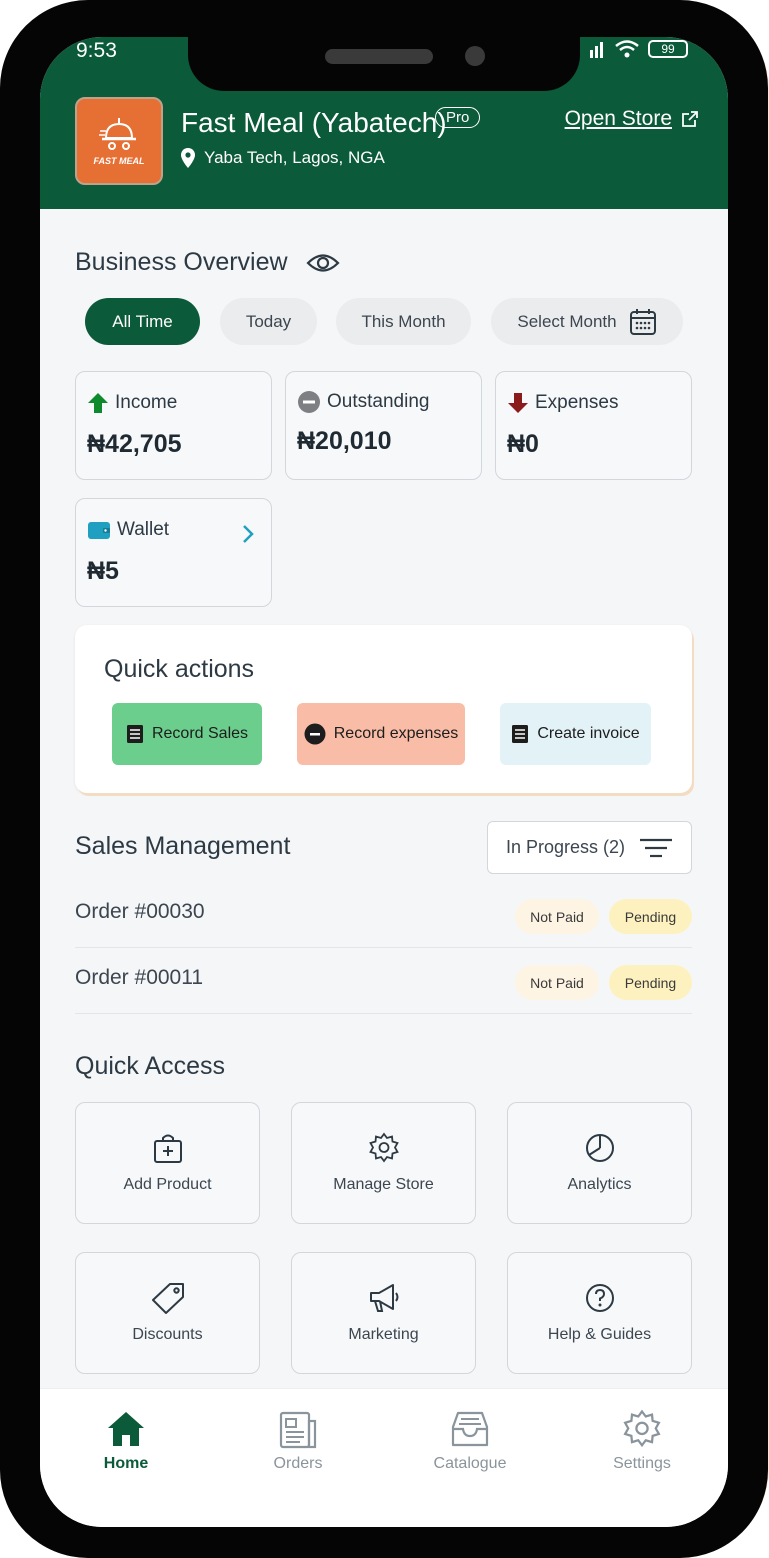 Image resolution: width=769 pixels, height=1558 pixels. Describe the element at coordinates (134, 444) in the screenshot. I see `income-value: ₦42,705` at that location.